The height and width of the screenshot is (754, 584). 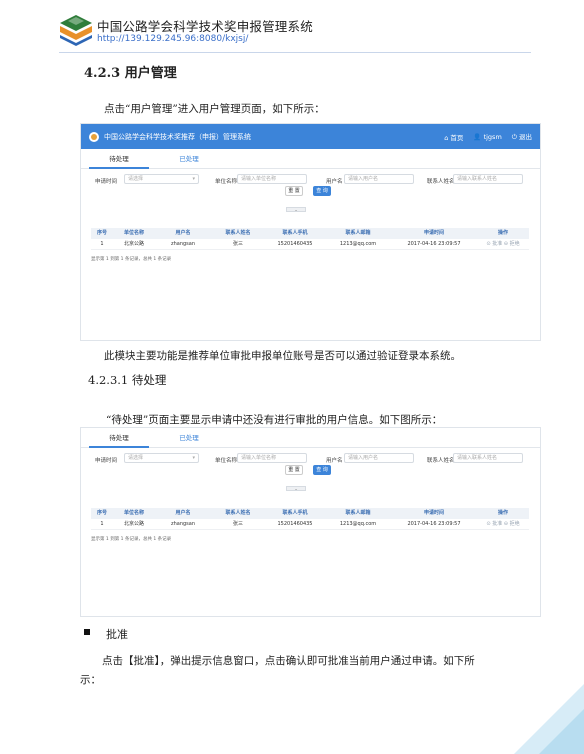 I want to click on org-name: 中国公路学会科学技术奖申报管理系统, so click(x=205, y=26).